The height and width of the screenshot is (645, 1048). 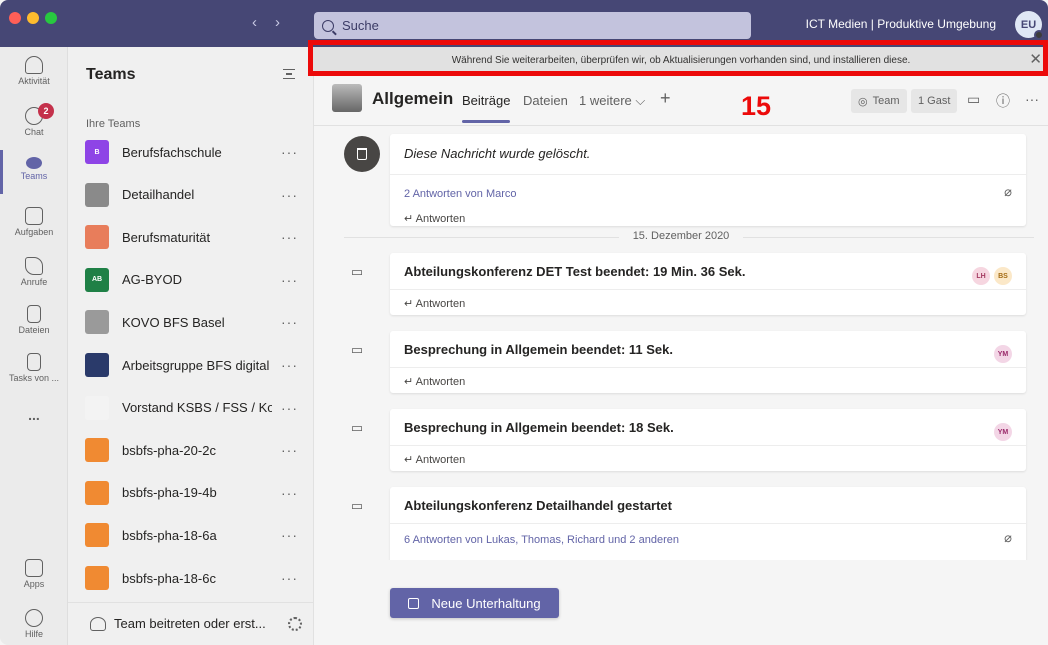 I want to click on nav-arrows: ‹›, so click(x=275, y=22).